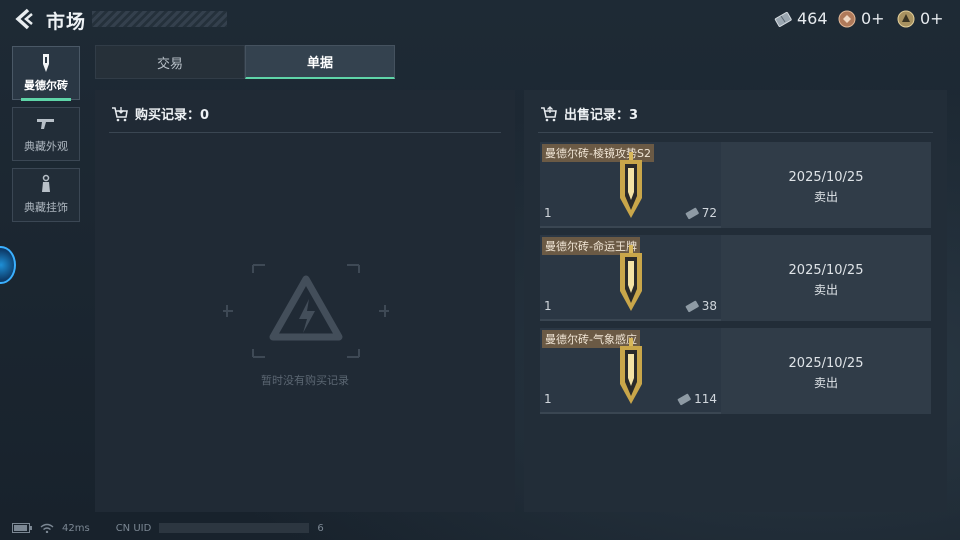 This screenshot has width=960, height=540. I want to click on coin-icon, so click(906, 18).